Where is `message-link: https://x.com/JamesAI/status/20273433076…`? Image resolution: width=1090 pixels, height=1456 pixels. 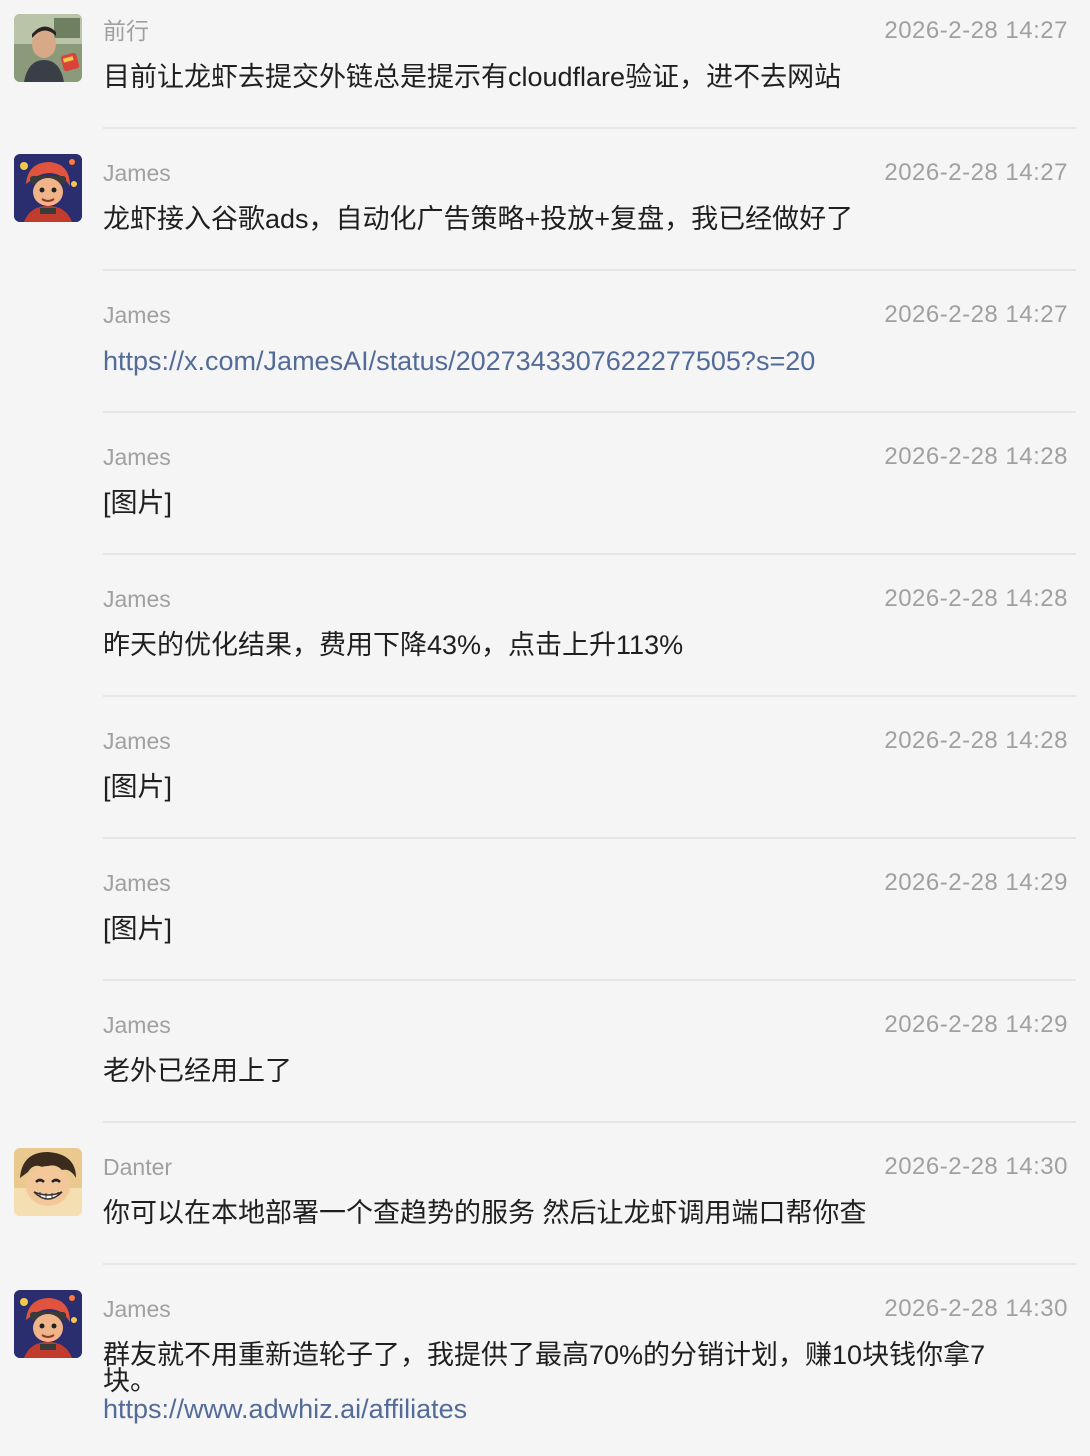
message-link: https://x.com/JamesAI/status/20273433076… is located at coordinates (581, 361).